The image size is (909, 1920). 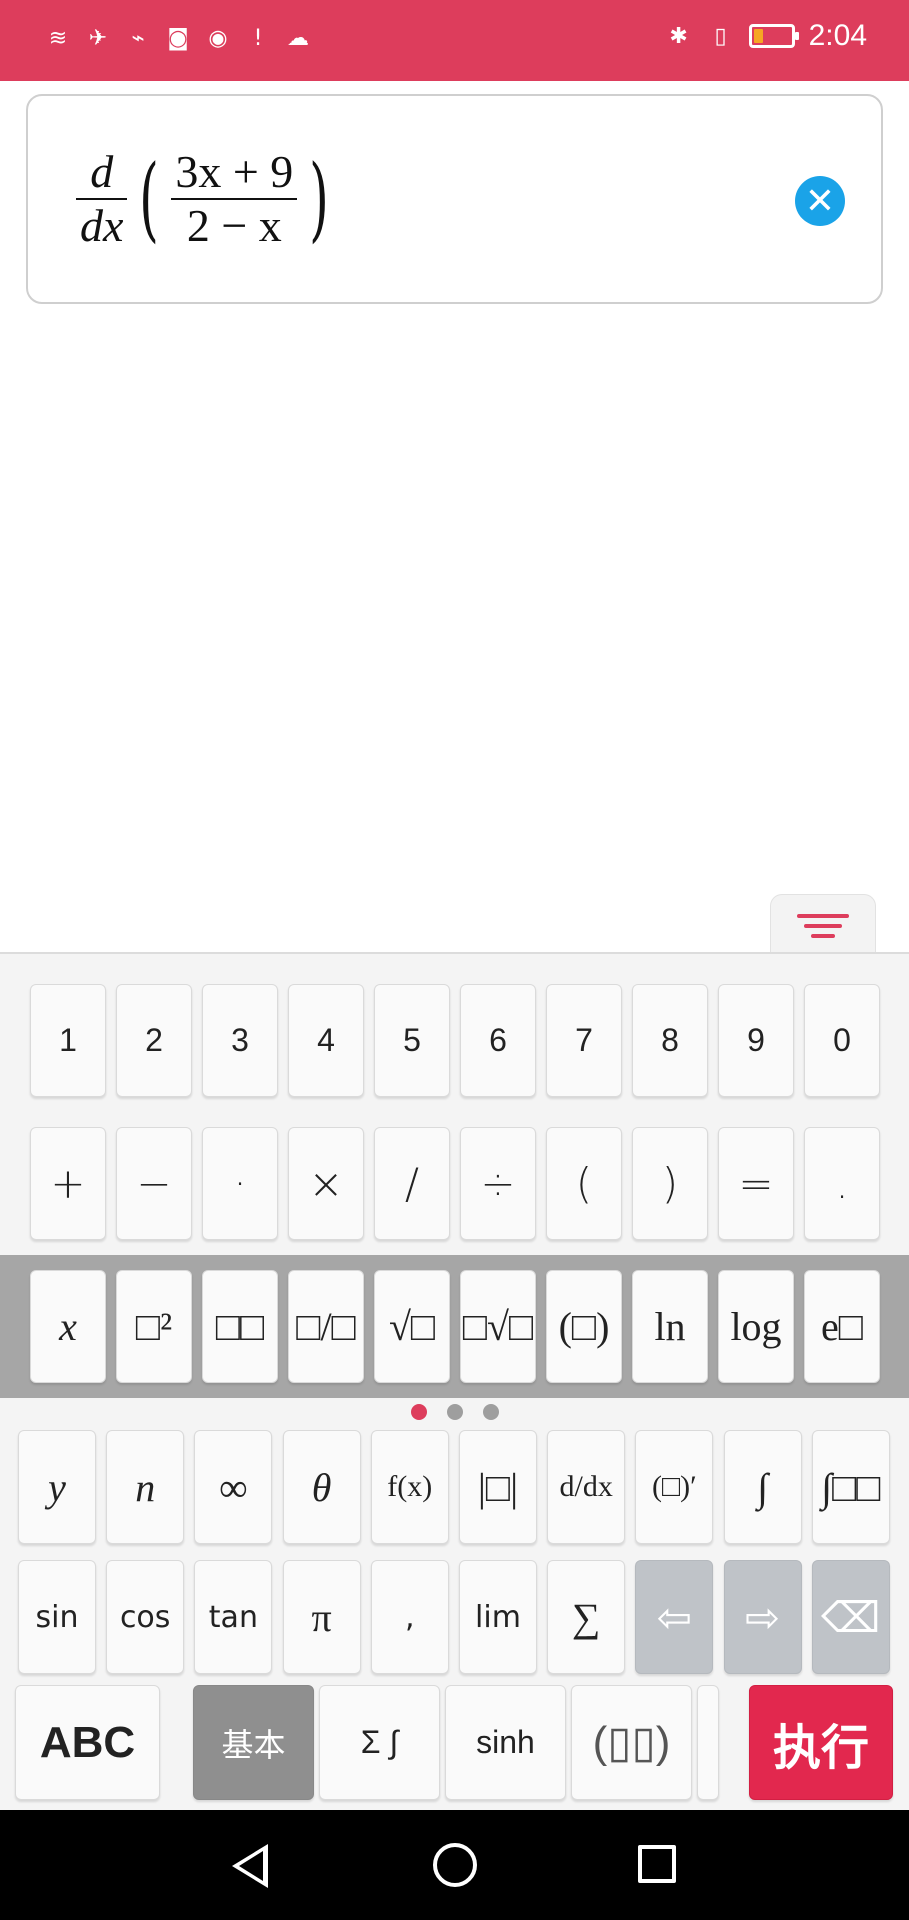 What do you see at coordinates (842, 1183) in the screenshot?
I see `operator-key: .` at bounding box center [842, 1183].